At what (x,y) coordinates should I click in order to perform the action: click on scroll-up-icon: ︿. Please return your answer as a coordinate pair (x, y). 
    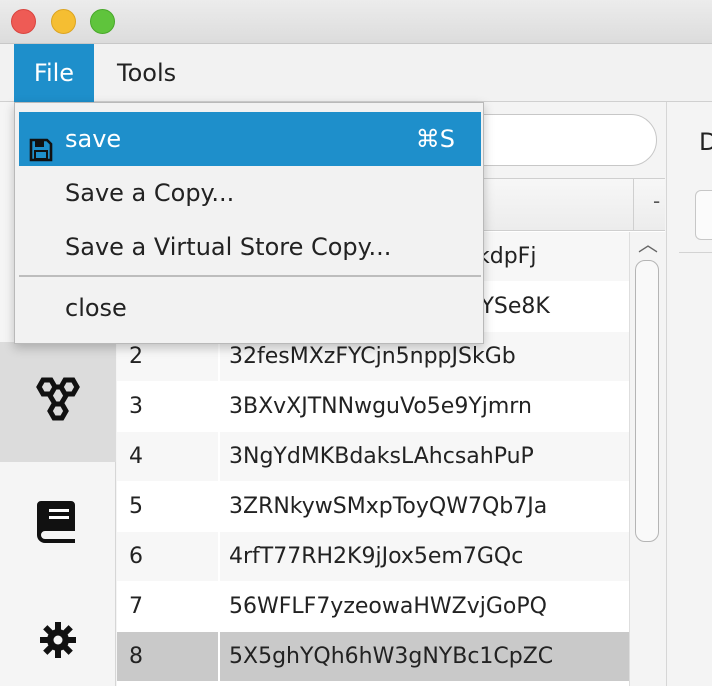
    Looking at the image, I should click on (648, 244).